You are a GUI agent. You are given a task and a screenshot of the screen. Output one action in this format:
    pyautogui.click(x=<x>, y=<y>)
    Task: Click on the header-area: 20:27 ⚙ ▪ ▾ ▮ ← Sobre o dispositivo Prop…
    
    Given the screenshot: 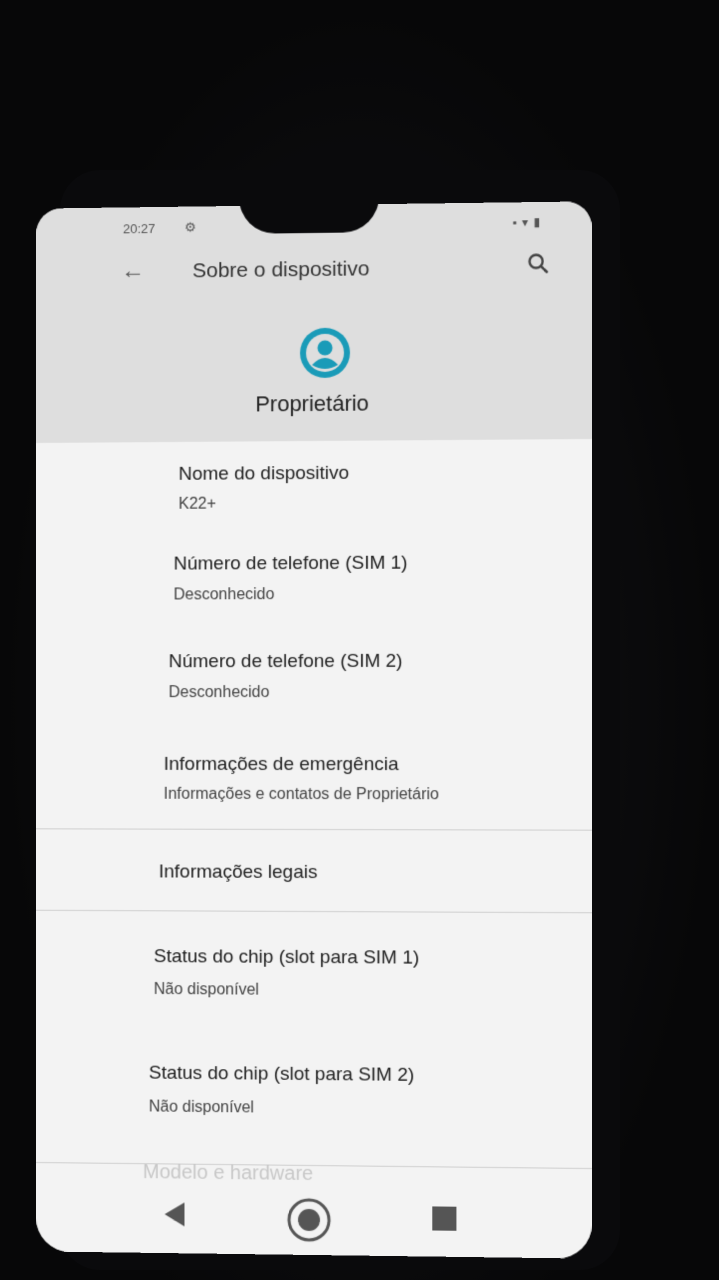 What is the action you would take?
    pyautogui.click(x=314, y=322)
    